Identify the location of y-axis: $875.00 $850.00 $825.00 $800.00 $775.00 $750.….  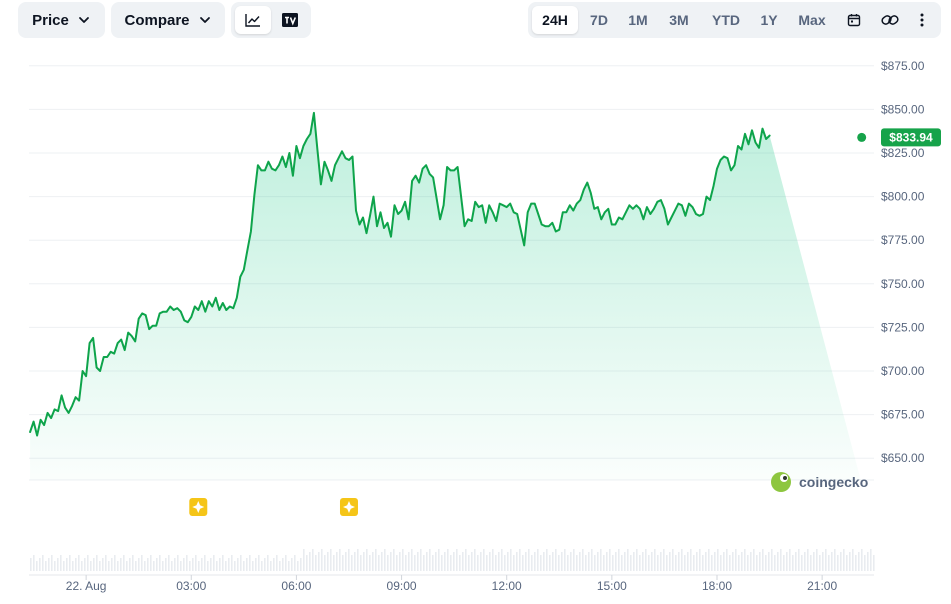
(903, 262).